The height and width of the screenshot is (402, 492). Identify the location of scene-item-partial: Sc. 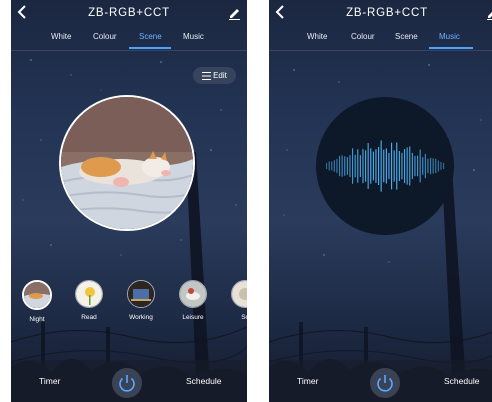
(236, 300).